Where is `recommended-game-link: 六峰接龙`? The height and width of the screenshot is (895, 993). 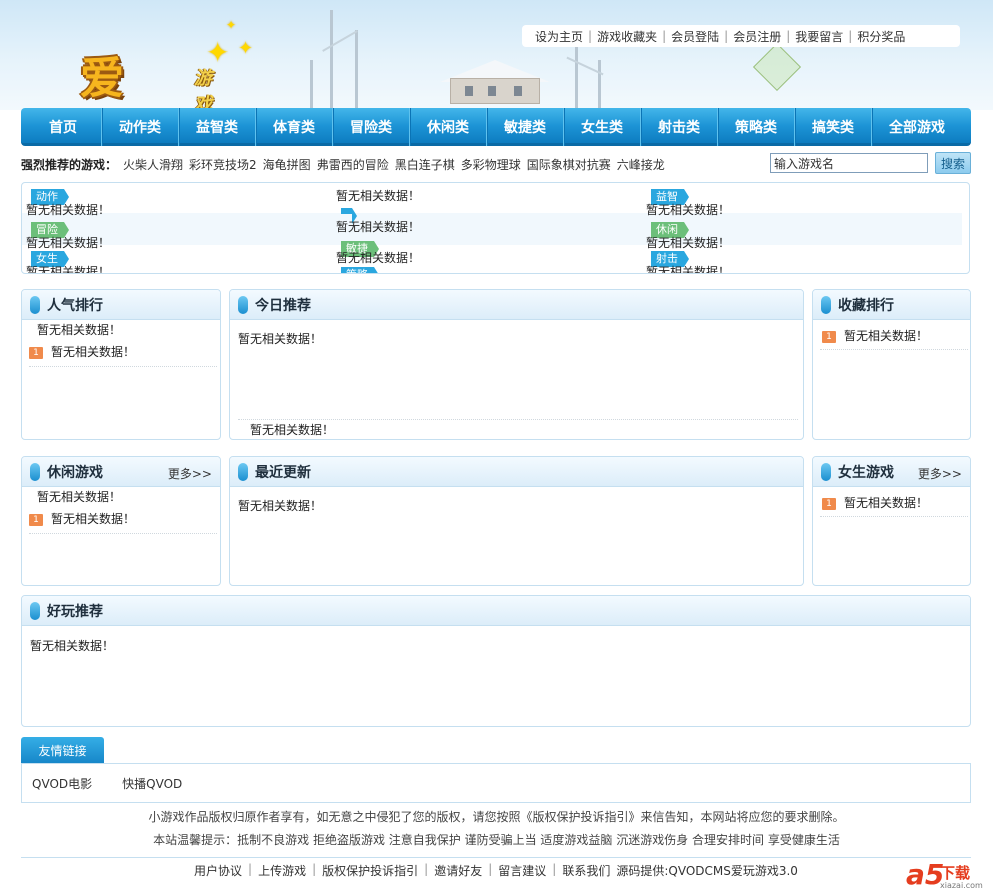
recommended-game-link: 六峰接龙 is located at coordinates (641, 164).